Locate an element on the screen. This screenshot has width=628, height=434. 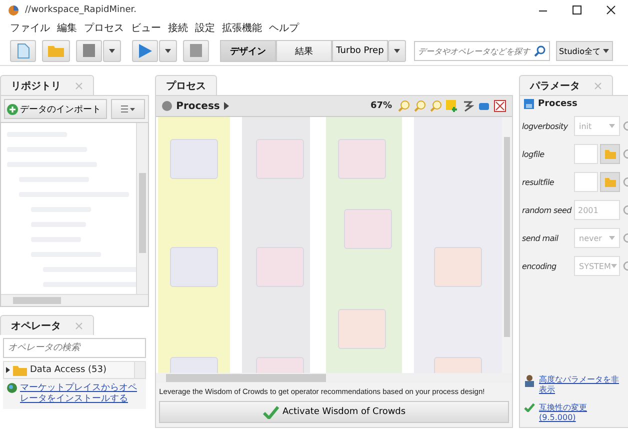
menu-item: 設定 is located at coordinates (205, 27).